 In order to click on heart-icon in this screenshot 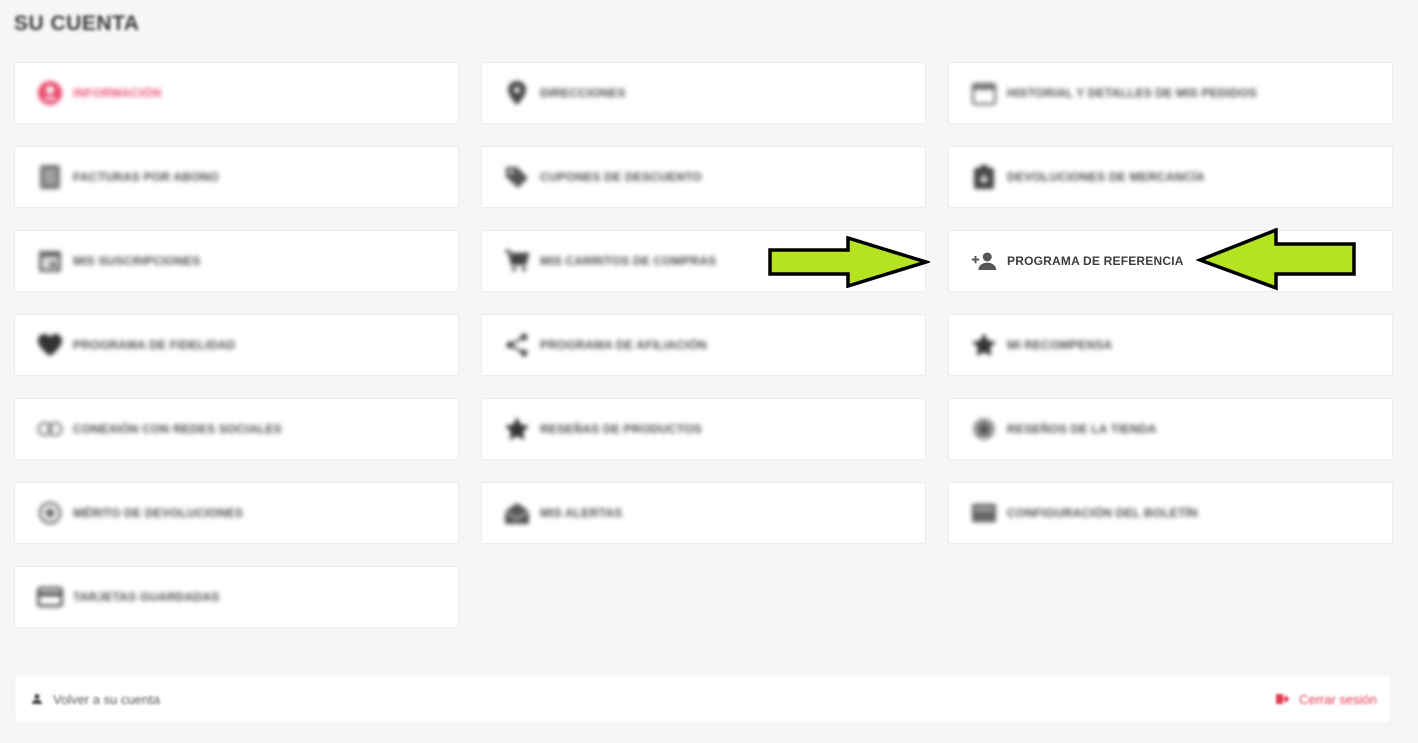, I will do `click(50, 345)`.